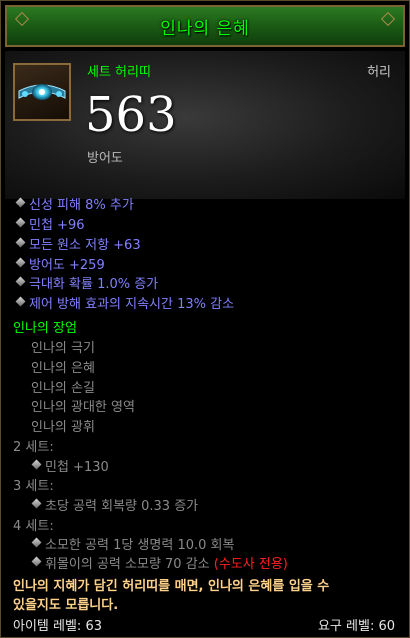  I want to click on stat-line: 민첩 +96, so click(57, 225).